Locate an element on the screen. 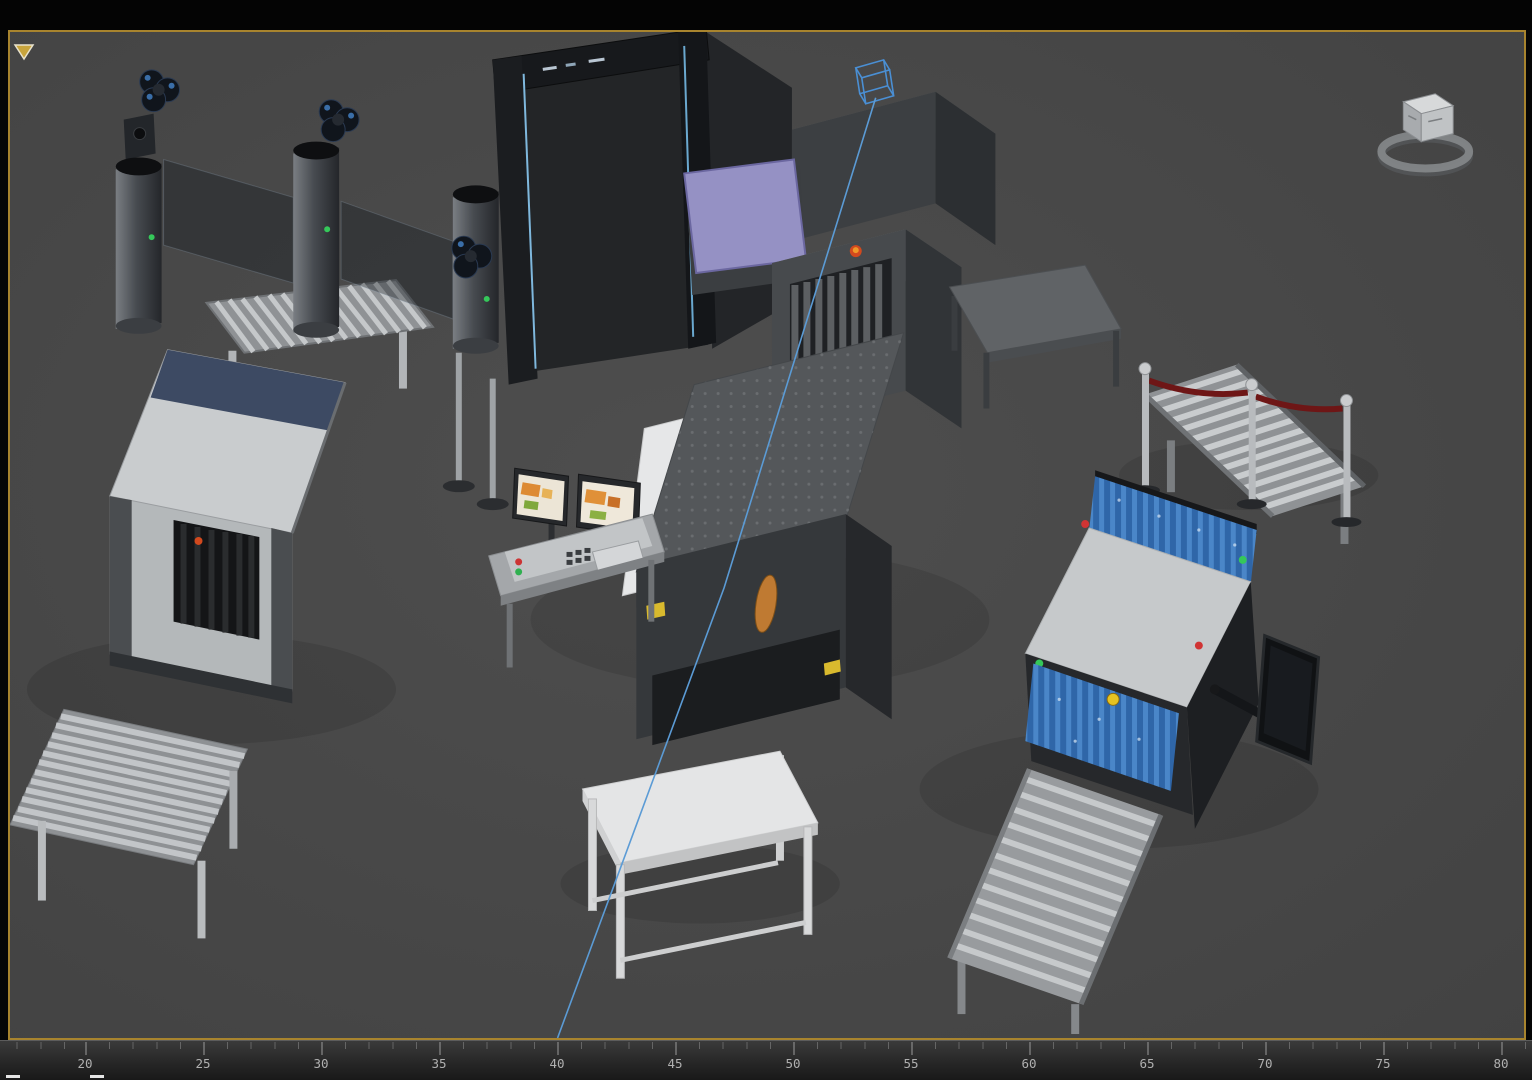  timeline-label: 55 is located at coordinates (911, 1063).